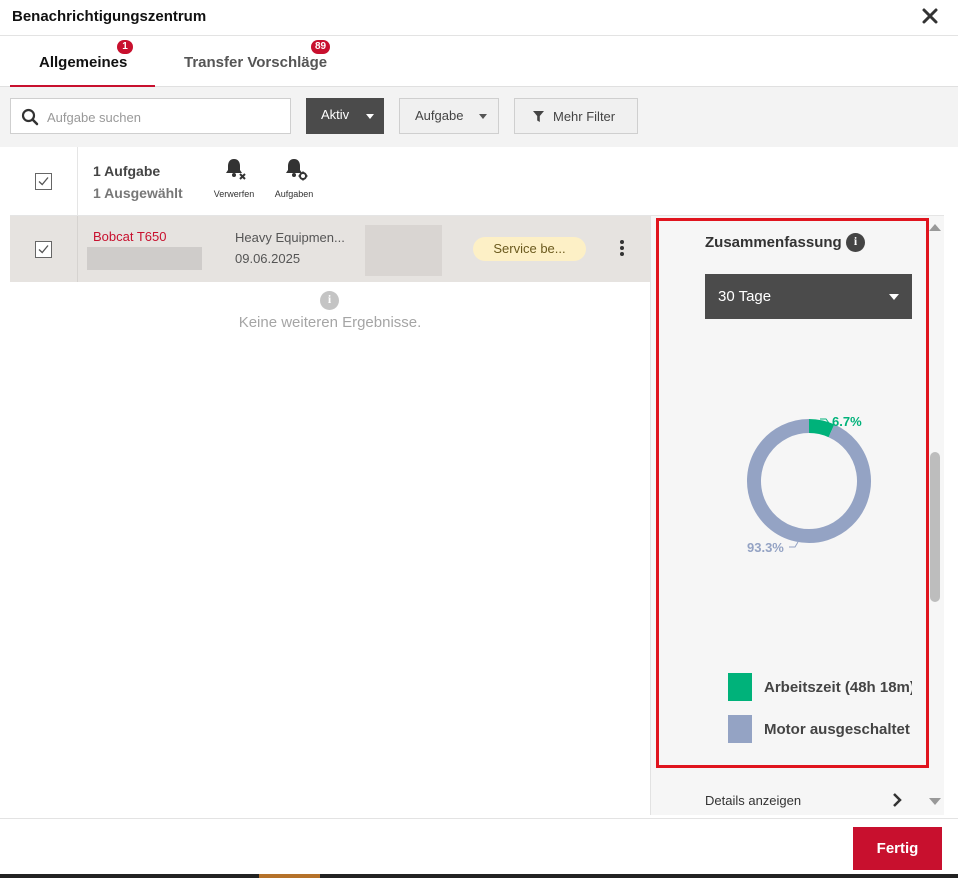  What do you see at coordinates (234, 194) in the screenshot?
I see `dismiss-action-label: Verwerfen` at bounding box center [234, 194].